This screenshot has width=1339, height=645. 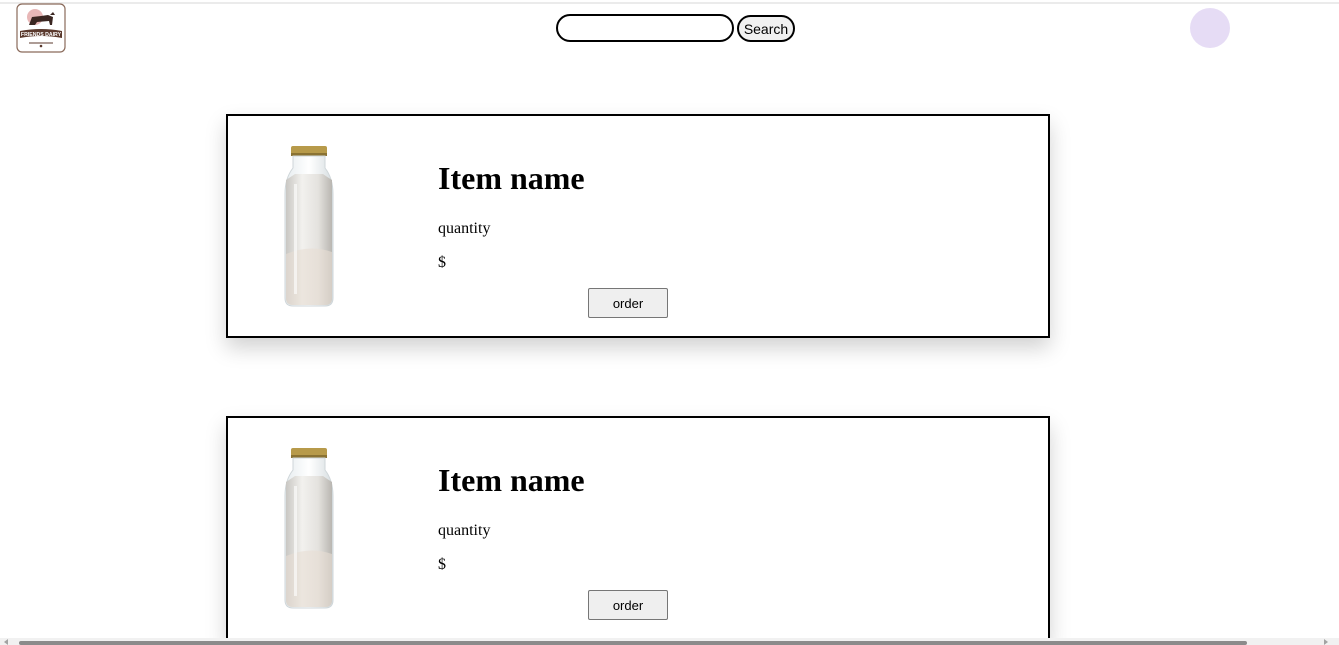 What do you see at coordinates (645, 28) in the screenshot?
I see `search-input` at bounding box center [645, 28].